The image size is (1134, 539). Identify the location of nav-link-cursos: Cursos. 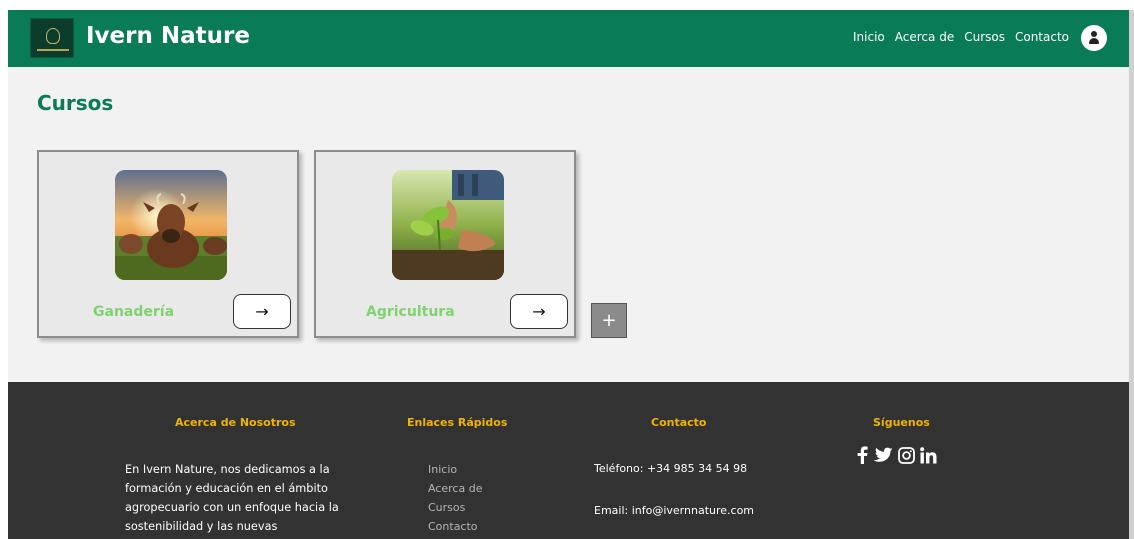
(984, 37).